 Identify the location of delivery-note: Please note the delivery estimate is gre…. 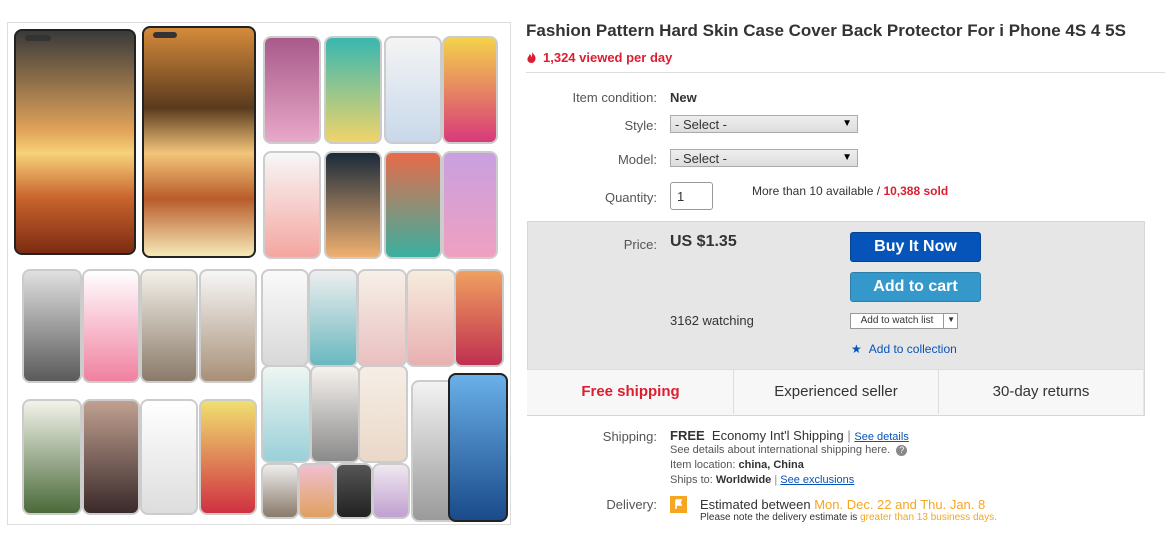
(848, 517).